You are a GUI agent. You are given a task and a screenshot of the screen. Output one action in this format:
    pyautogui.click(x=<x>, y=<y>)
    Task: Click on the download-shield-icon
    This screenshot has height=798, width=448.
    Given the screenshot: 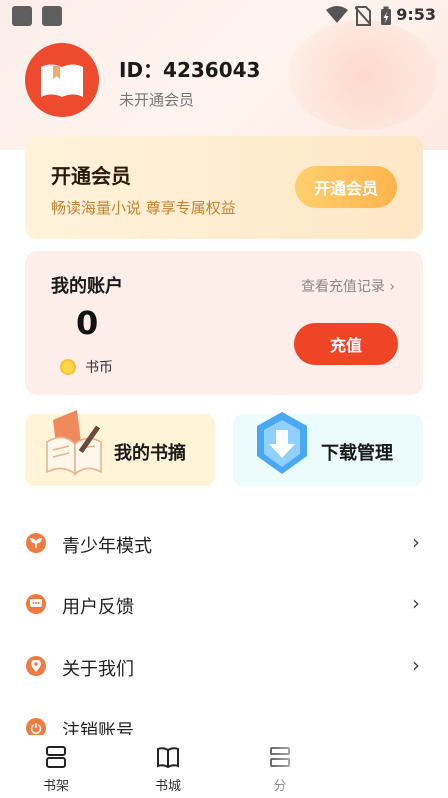 What is the action you would take?
    pyautogui.click(x=282, y=443)
    